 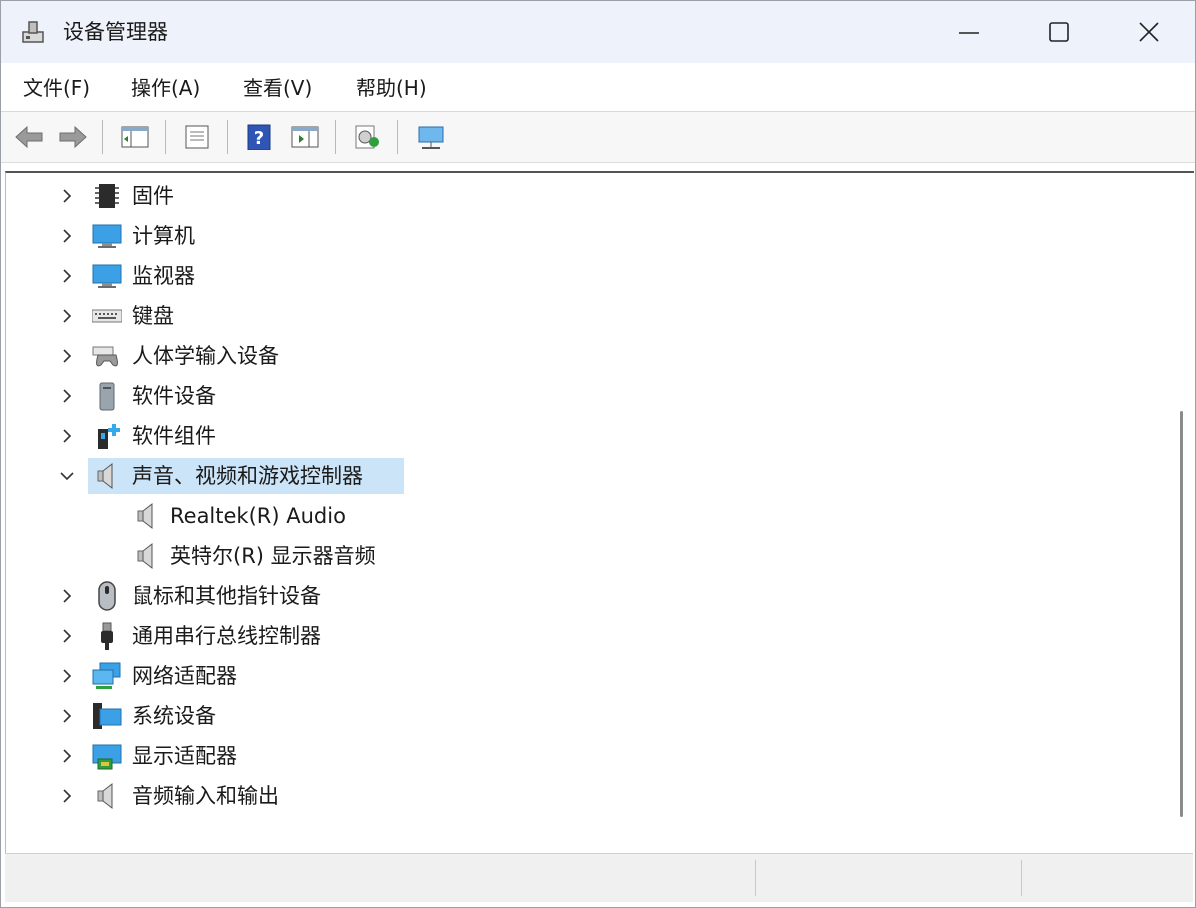 I want to click on maximize-button, so click(x=1059, y=32).